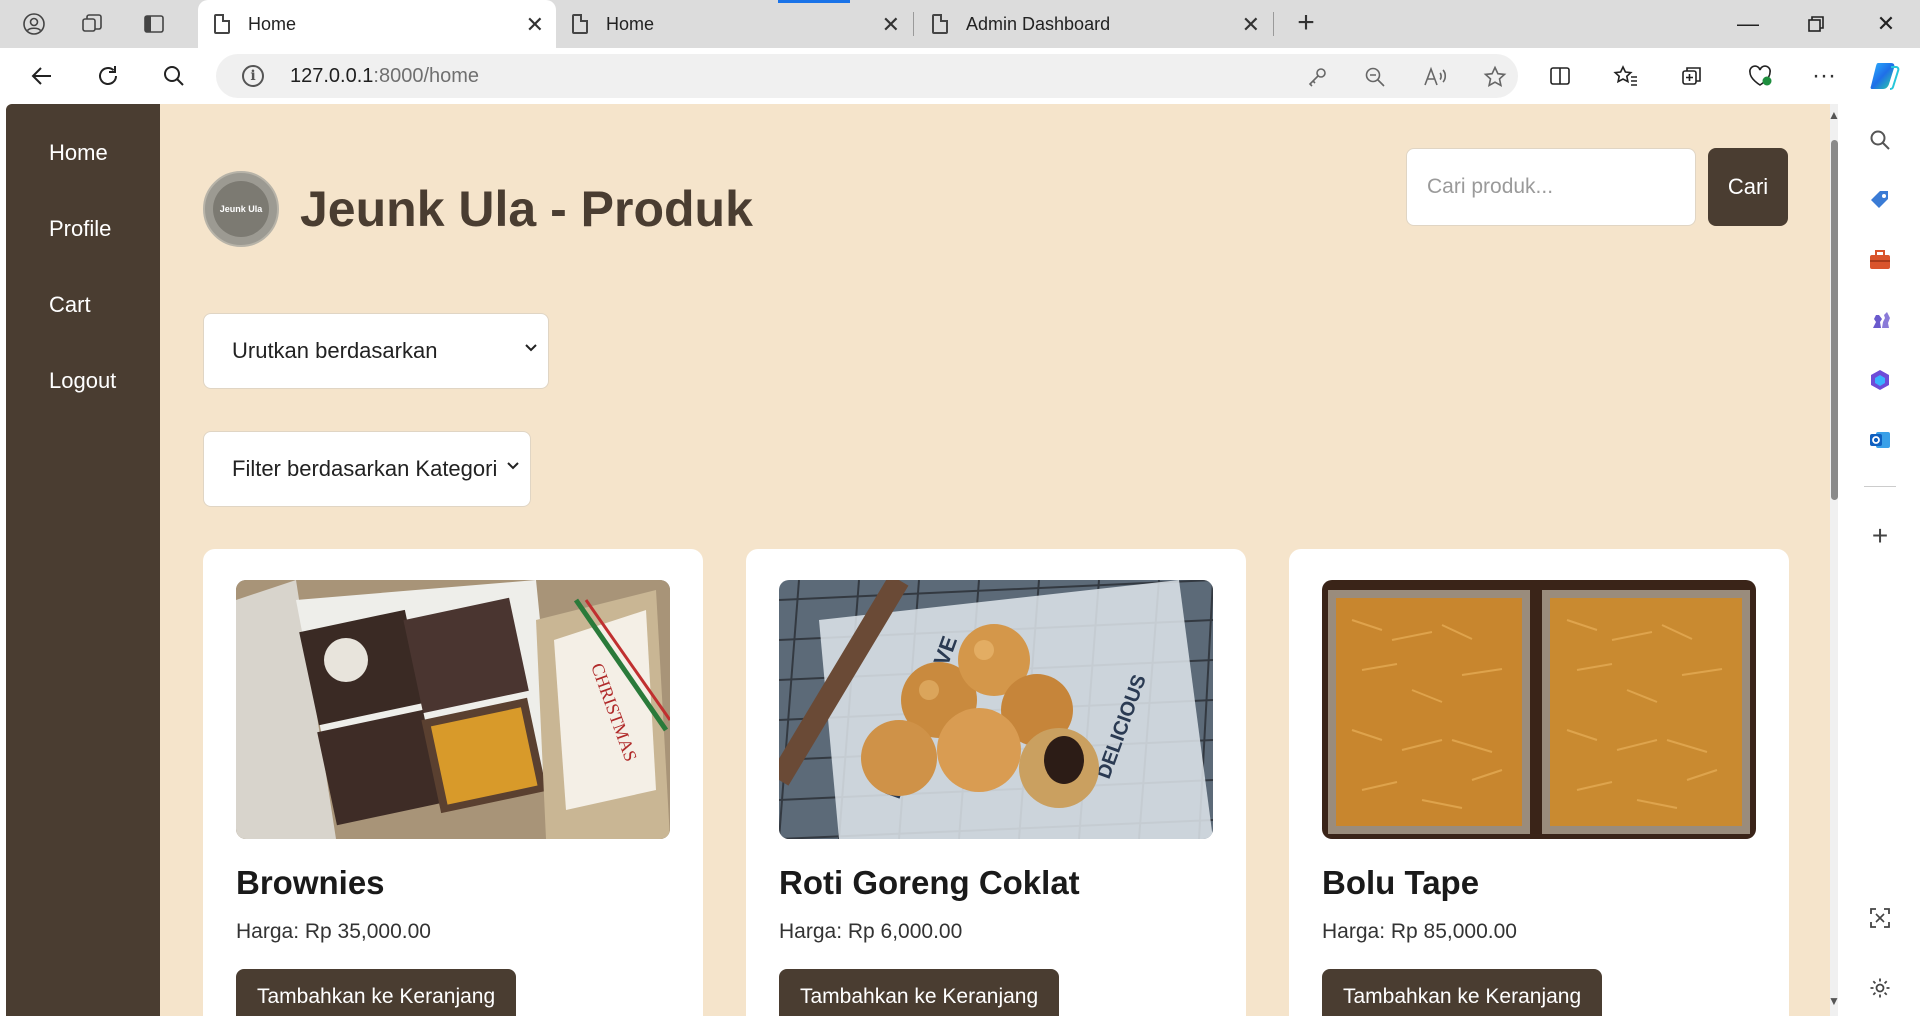 The width and height of the screenshot is (1920, 1021). I want to click on collections-icon, so click(1692, 76).